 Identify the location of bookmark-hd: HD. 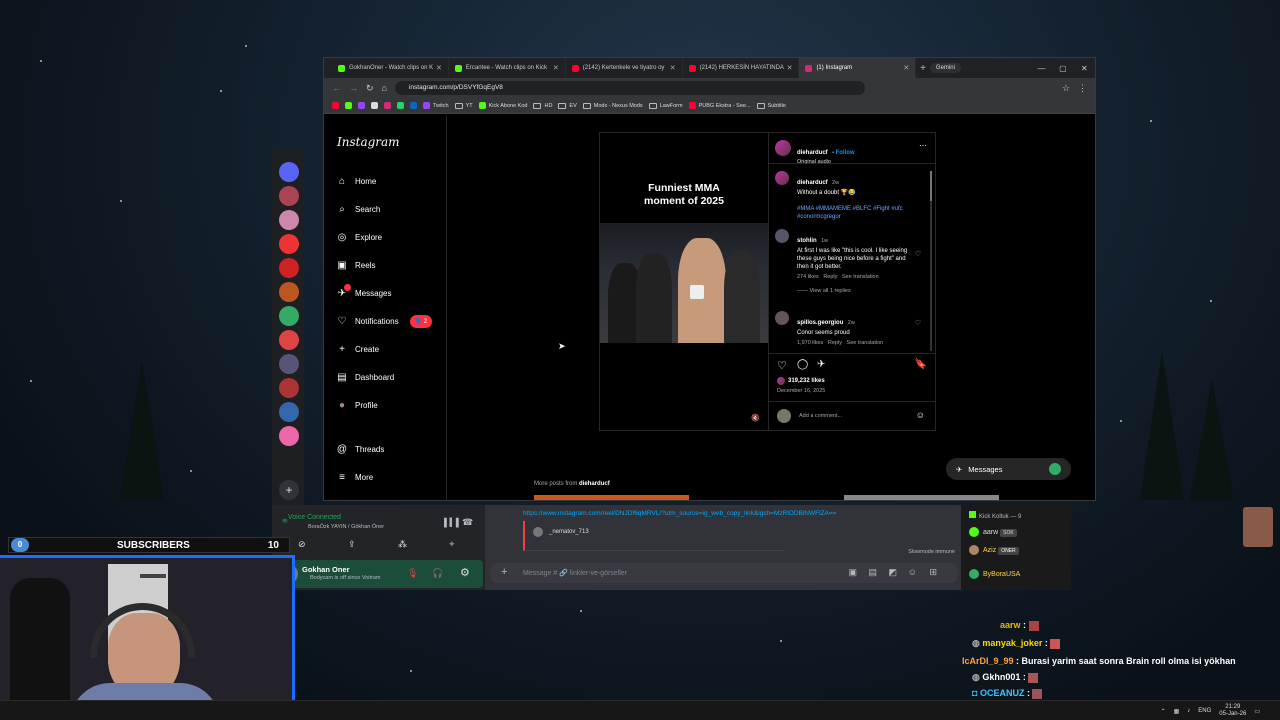
(542, 105).